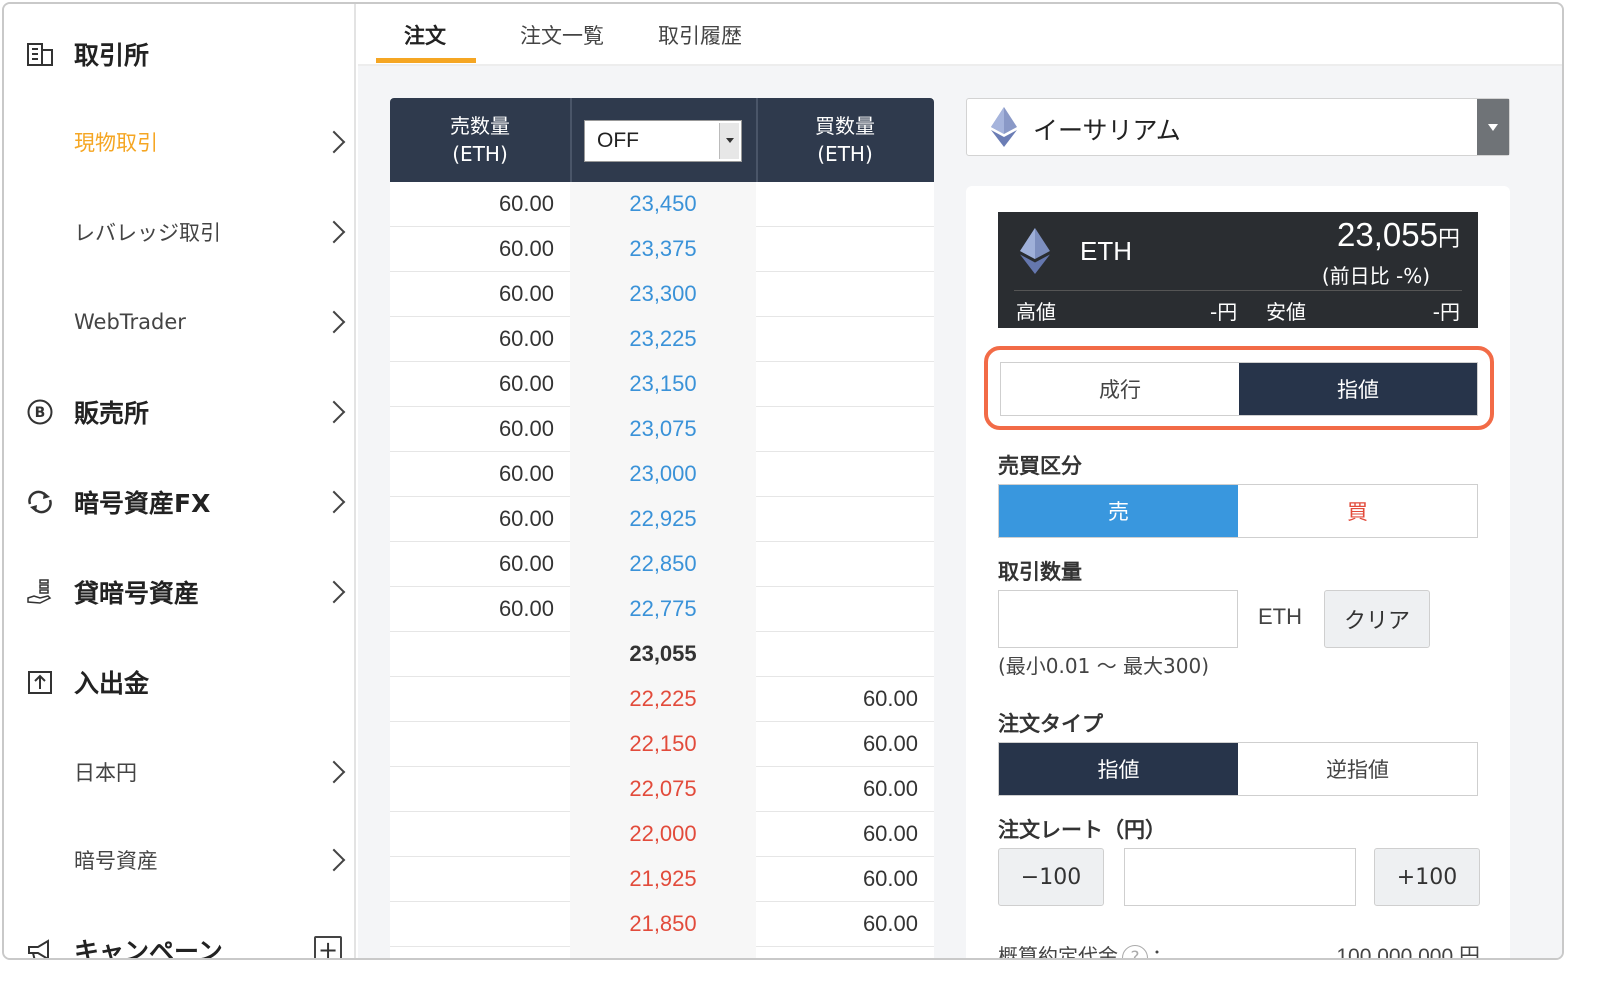 This screenshot has width=1604, height=984. I want to click on clear-button: クリア, so click(1377, 619).